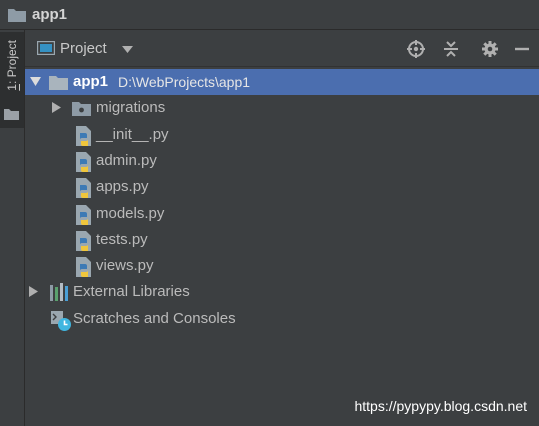 Image resolution: width=539 pixels, height=426 pixels. I want to click on root-folder-path: D:\WebProjects\app1, so click(184, 82).